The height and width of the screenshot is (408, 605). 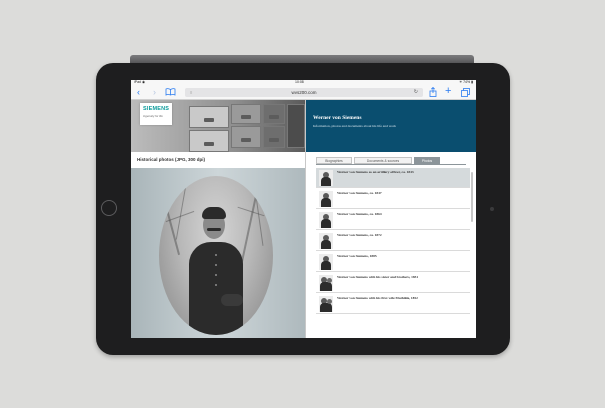 I want to click on book-icon, so click(x=170, y=93).